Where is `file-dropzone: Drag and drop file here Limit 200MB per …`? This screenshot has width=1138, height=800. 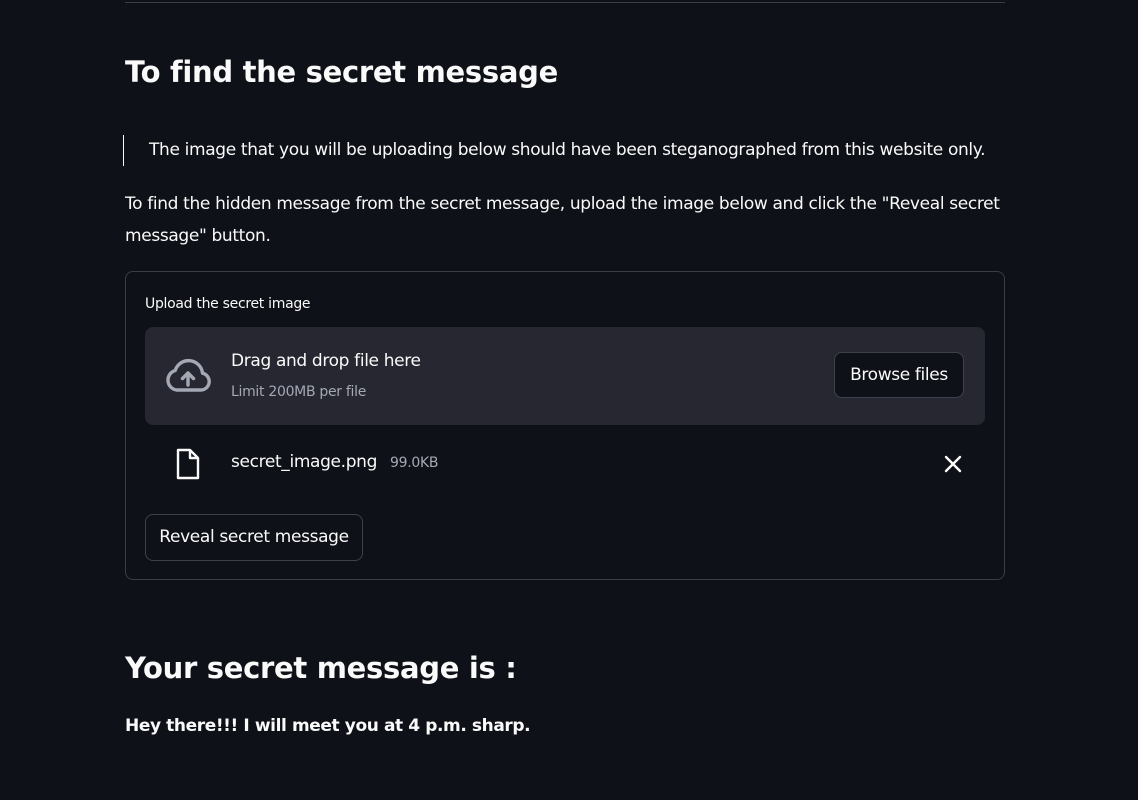
file-dropzone: Drag and drop file here Limit 200MB per … is located at coordinates (565, 376).